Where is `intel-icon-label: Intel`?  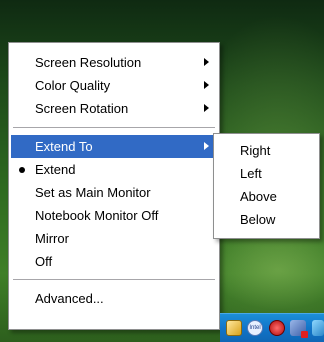 intel-icon-label: Intel is located at coordinates (255, 328).